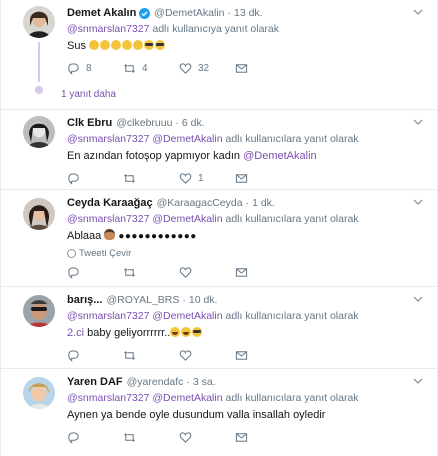 This screenshot has height=456, width=438. Describe the element at coordinates (84, 236) in the screenshot. I see `tweet-text-content: Ablaaa` at that location.